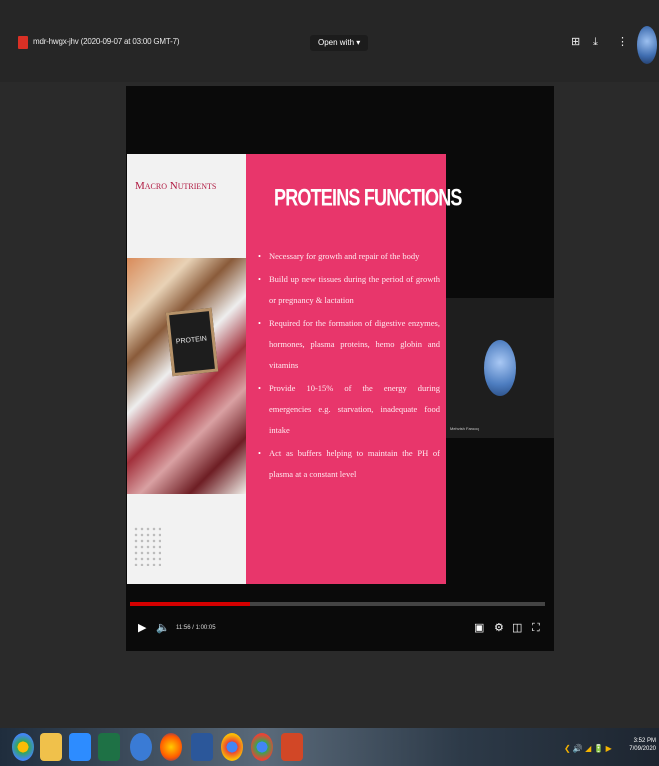 This screenshot has height=766, width=659. What do you see at coordinates (595, 42) in the screenshot?
I see `download-icon: ⤓` at bounding box center [595, 42].